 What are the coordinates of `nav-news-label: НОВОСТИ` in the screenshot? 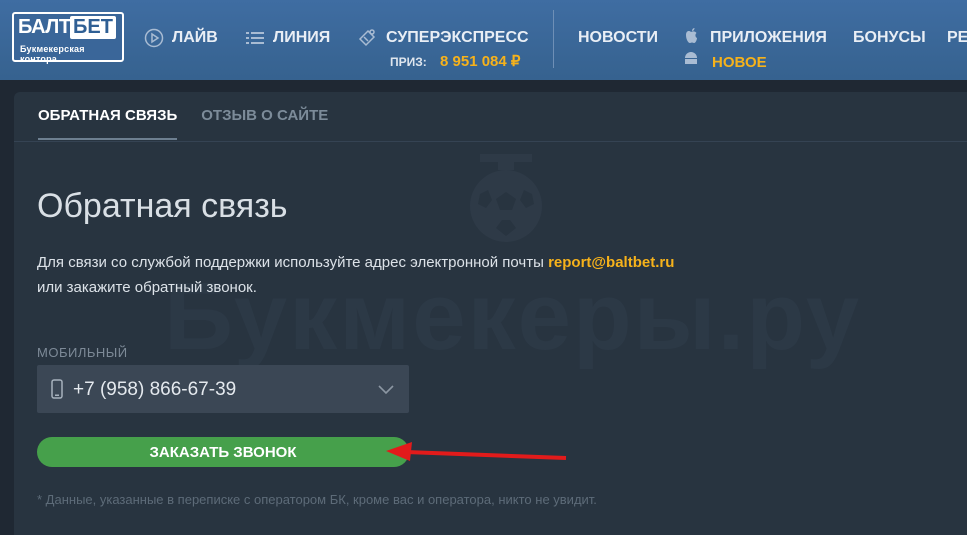 It's located at (618, 37).